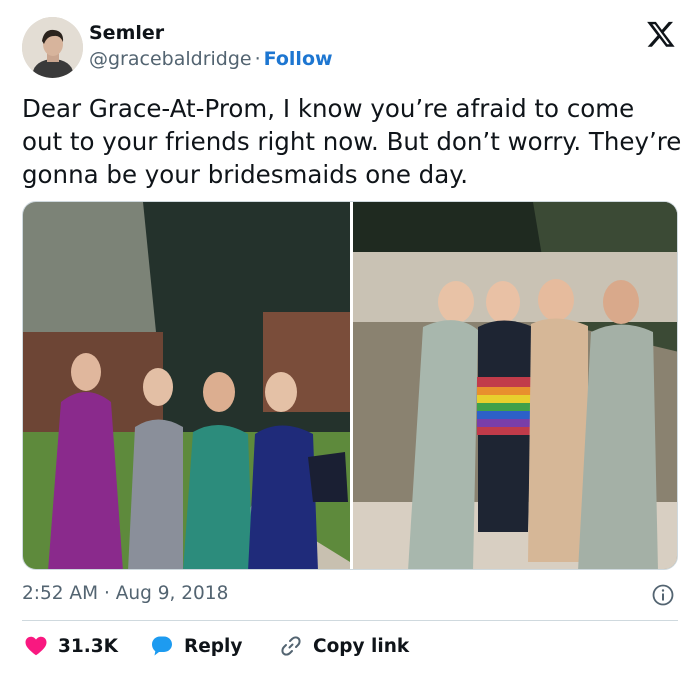  I want to click on info-icon, so click(663, 595).